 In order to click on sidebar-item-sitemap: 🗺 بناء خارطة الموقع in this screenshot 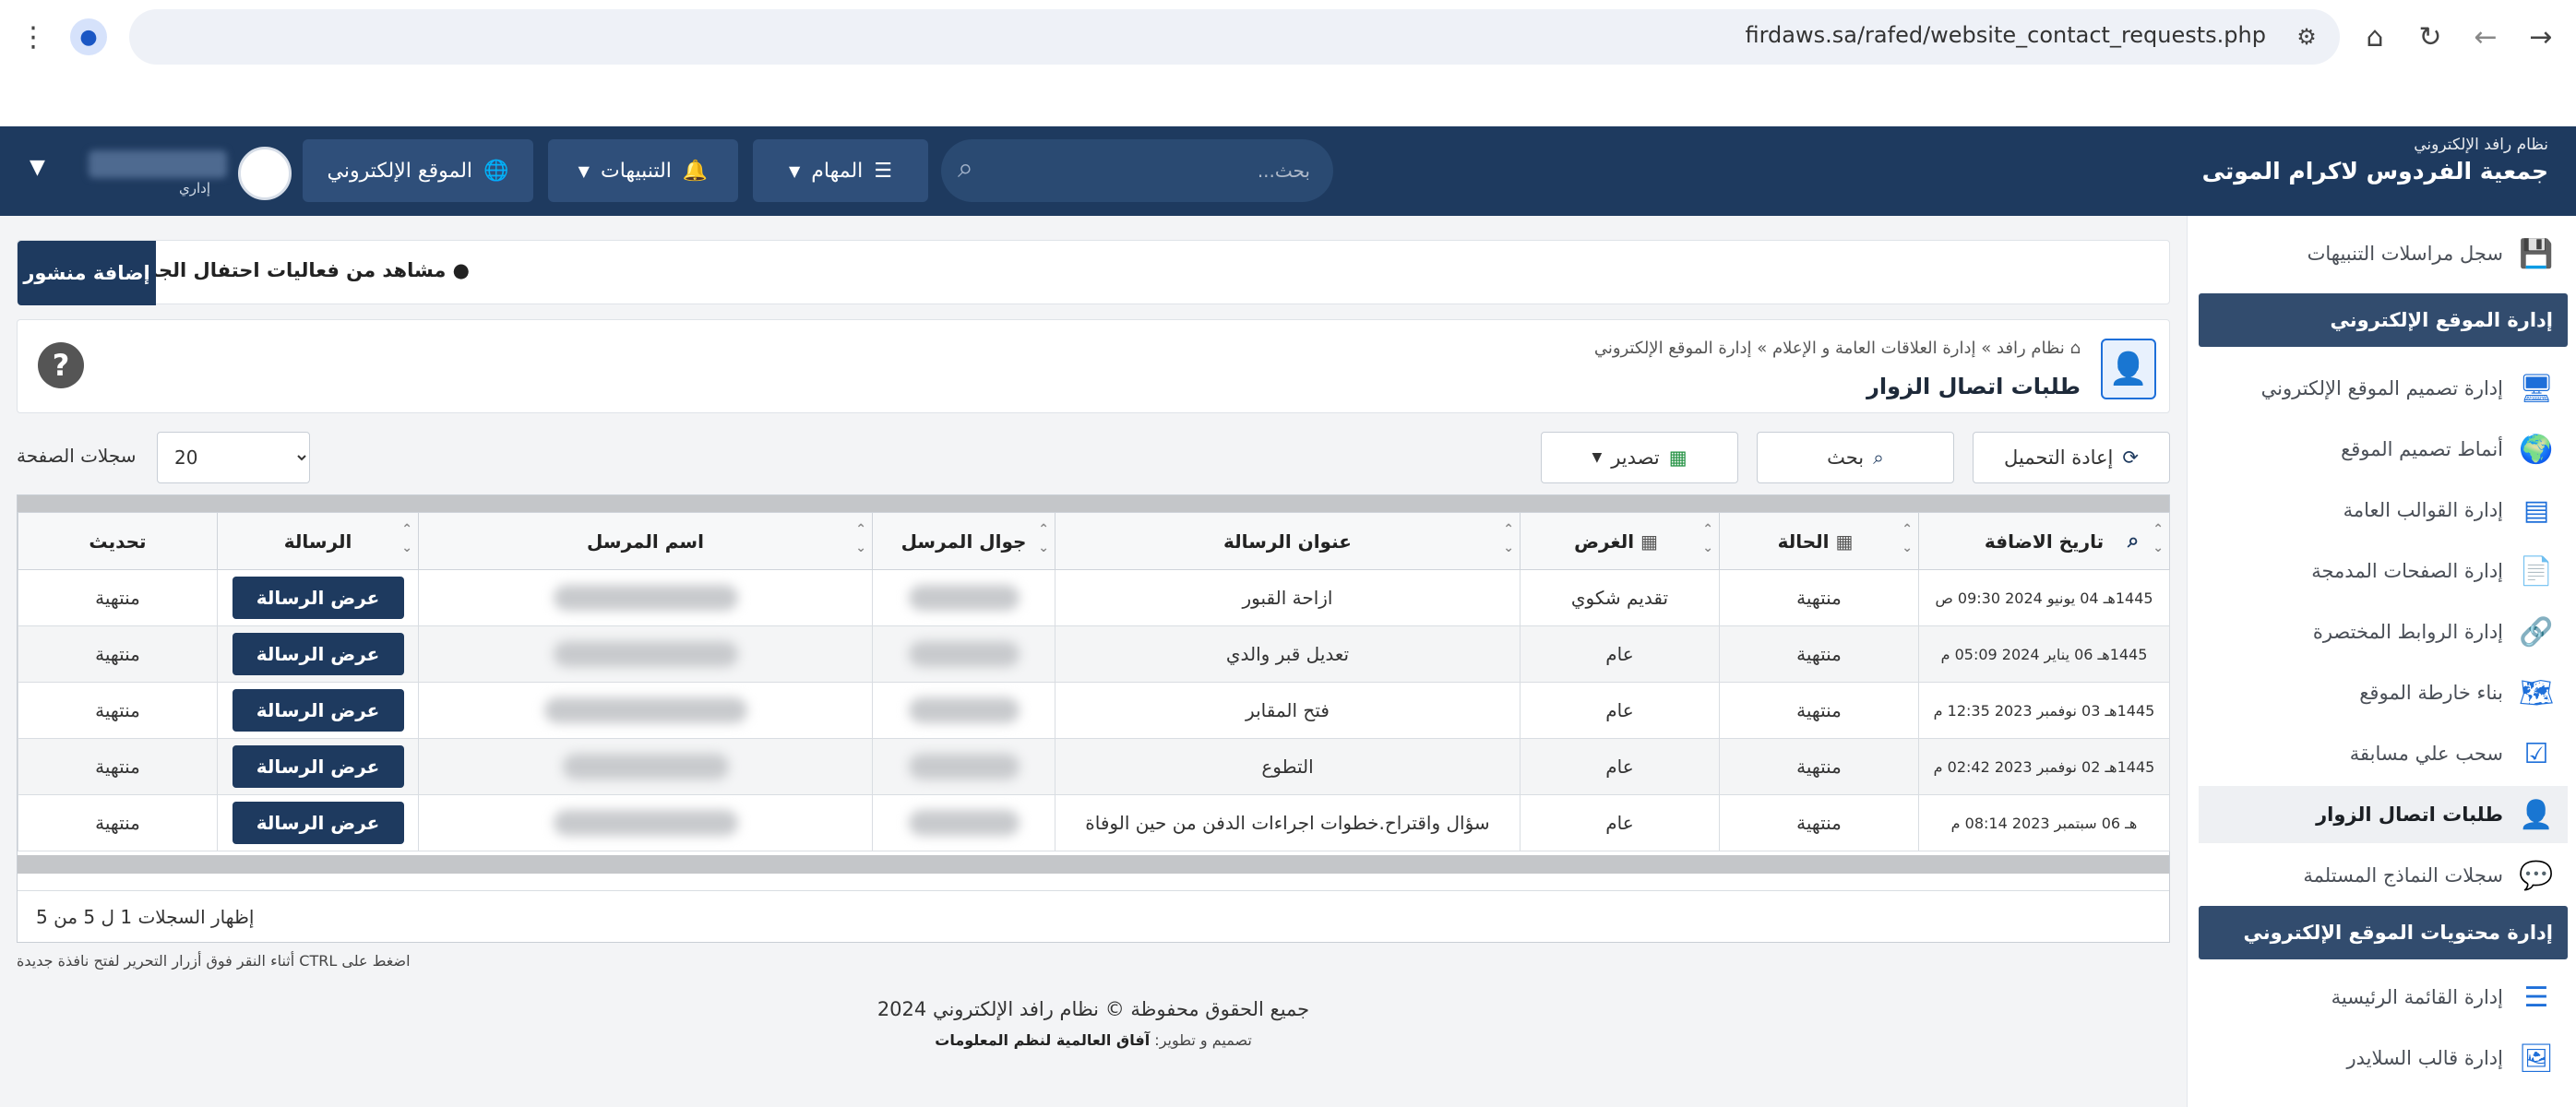, I will do `click(2383, 692)`.